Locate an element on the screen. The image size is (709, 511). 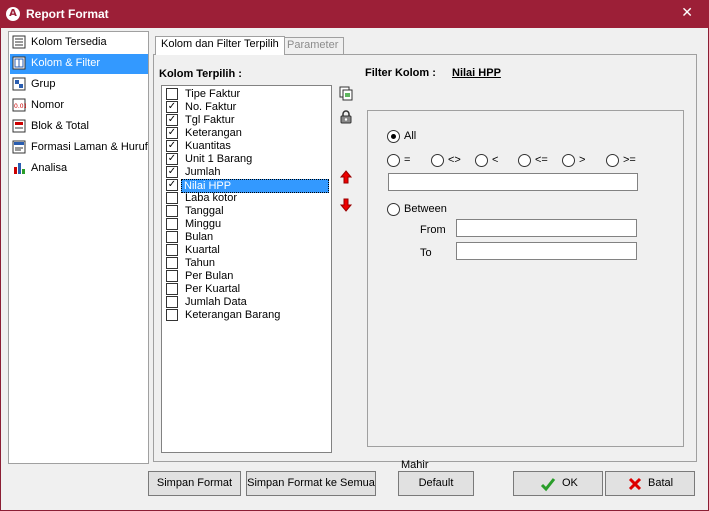
column-label: Minggu is located at coordinates (203, 224).